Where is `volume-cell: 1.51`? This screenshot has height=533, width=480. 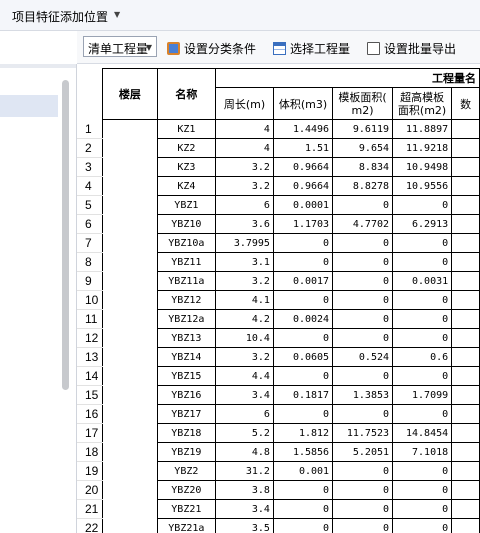 volume-cell: 1.51 is located at coordinates (303, 148).